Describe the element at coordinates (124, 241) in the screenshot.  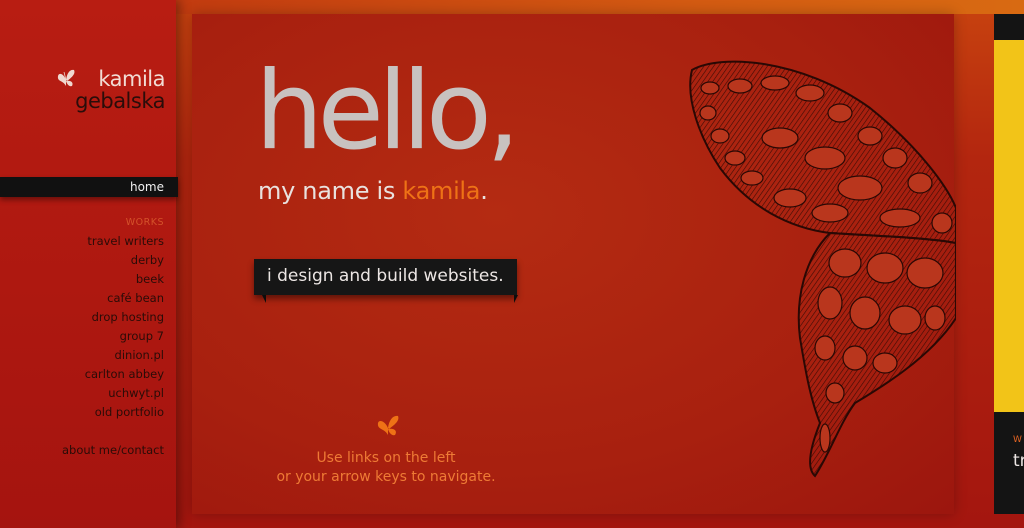
I see `nav-item-travel-writers: travel writers` at that location.